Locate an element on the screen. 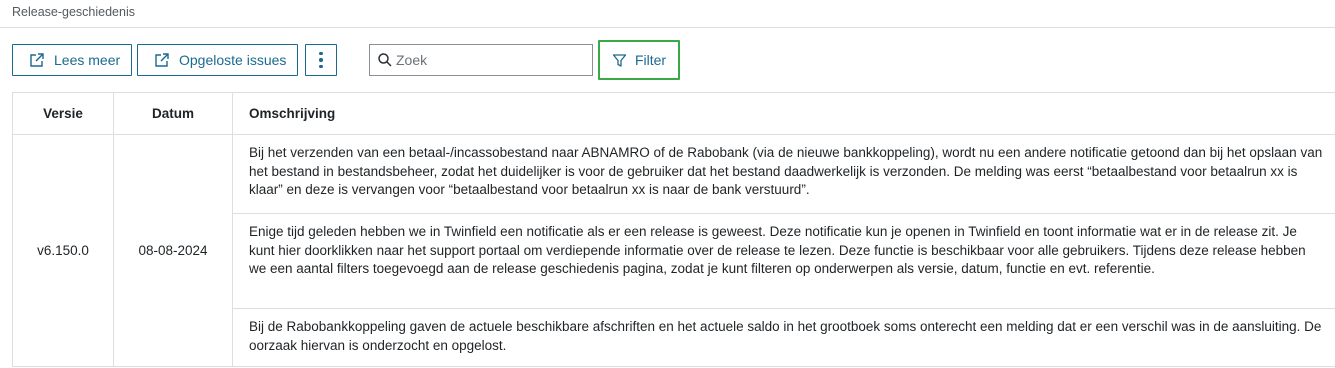 This screenshot has width=1335, height=368. opgeloste-issues-button: Opgeloste issues is located at coordinates (217, 60).